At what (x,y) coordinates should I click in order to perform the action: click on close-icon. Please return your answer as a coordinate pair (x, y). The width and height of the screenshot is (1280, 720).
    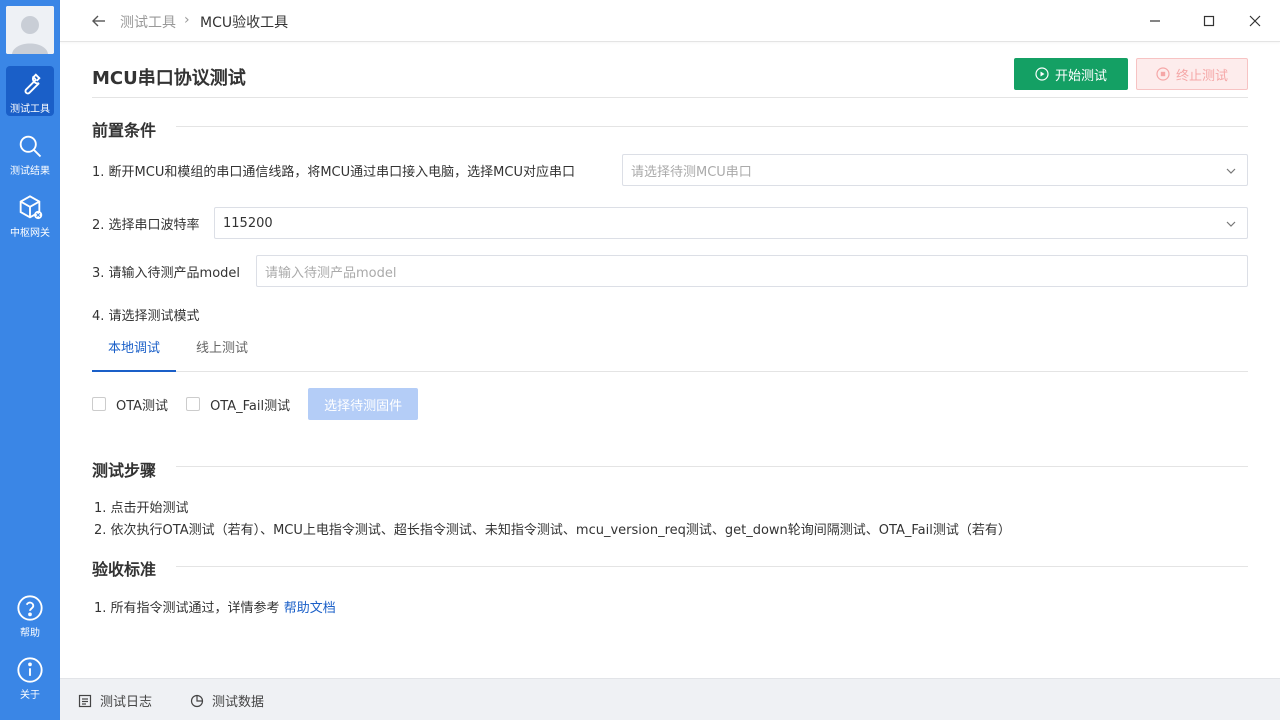
    Looking at the image, I should click on (1255, 21).